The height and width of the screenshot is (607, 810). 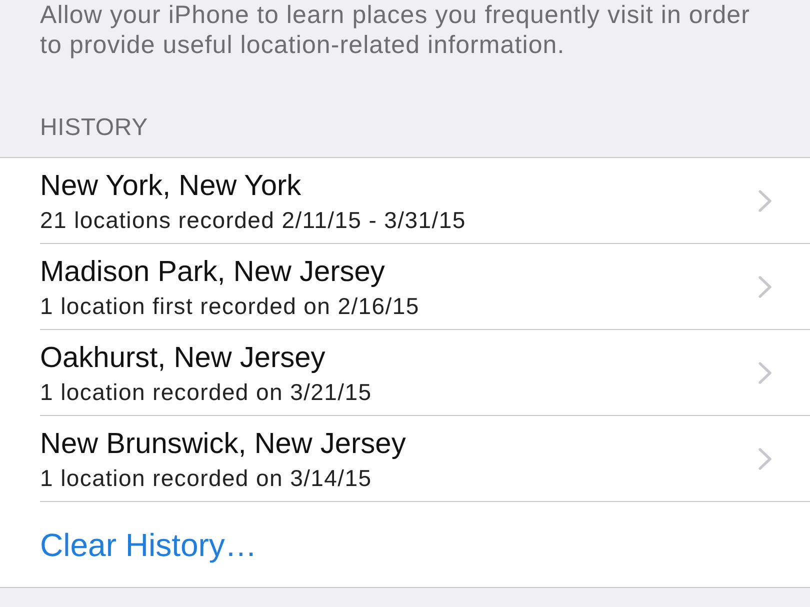 What do you see at coordinates (405, 287) in the screenshot?
I see `history-row: Madison Park, New Jersey 1 location first recorded on 2/16/15` at bounding box center [405, 287].